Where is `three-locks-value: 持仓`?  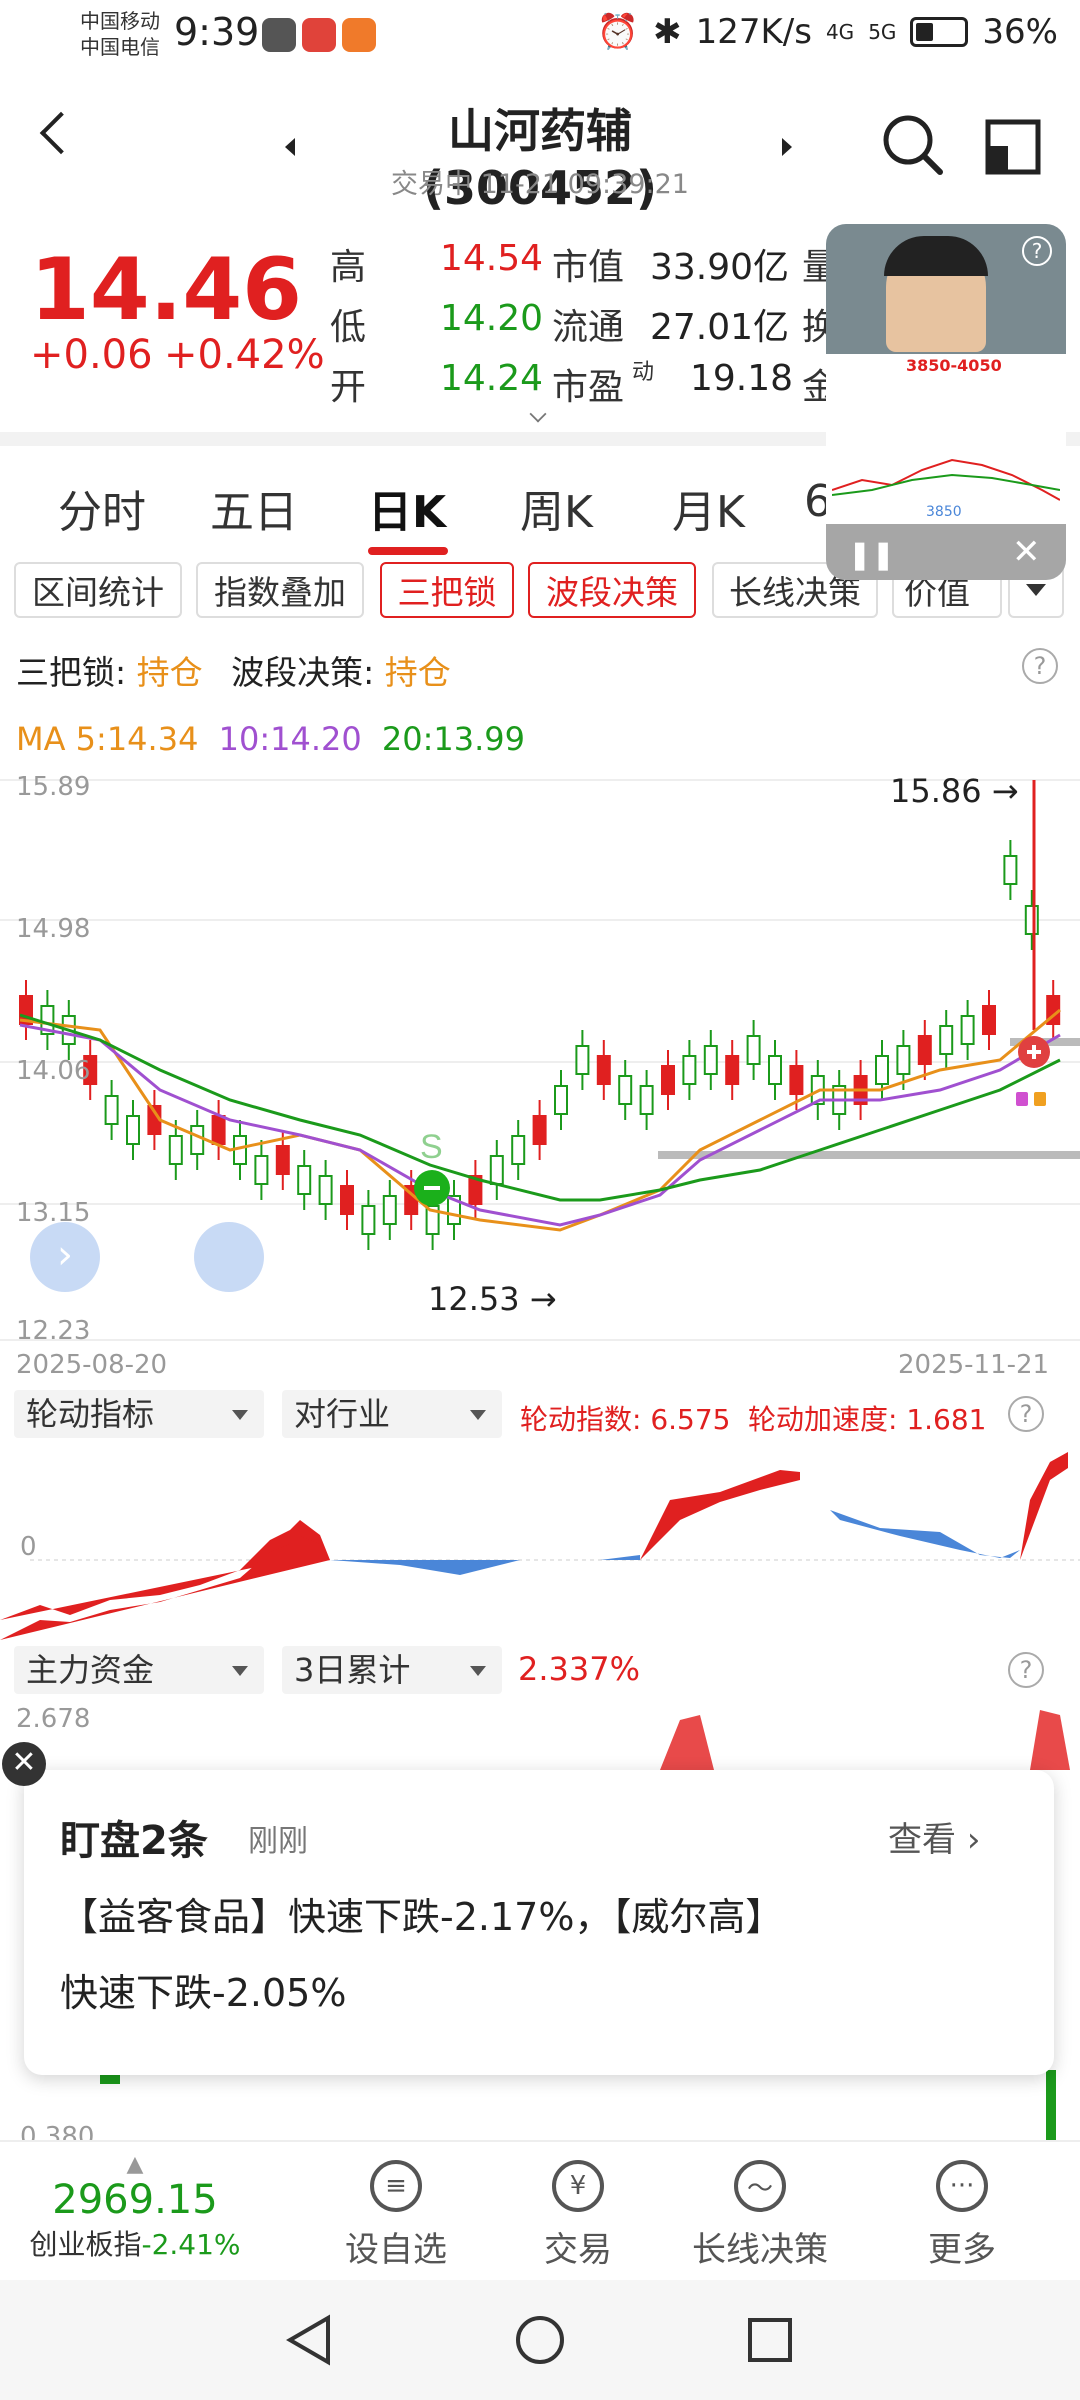
three-locks-value: 持仓 is located at coordinates (169, 672).